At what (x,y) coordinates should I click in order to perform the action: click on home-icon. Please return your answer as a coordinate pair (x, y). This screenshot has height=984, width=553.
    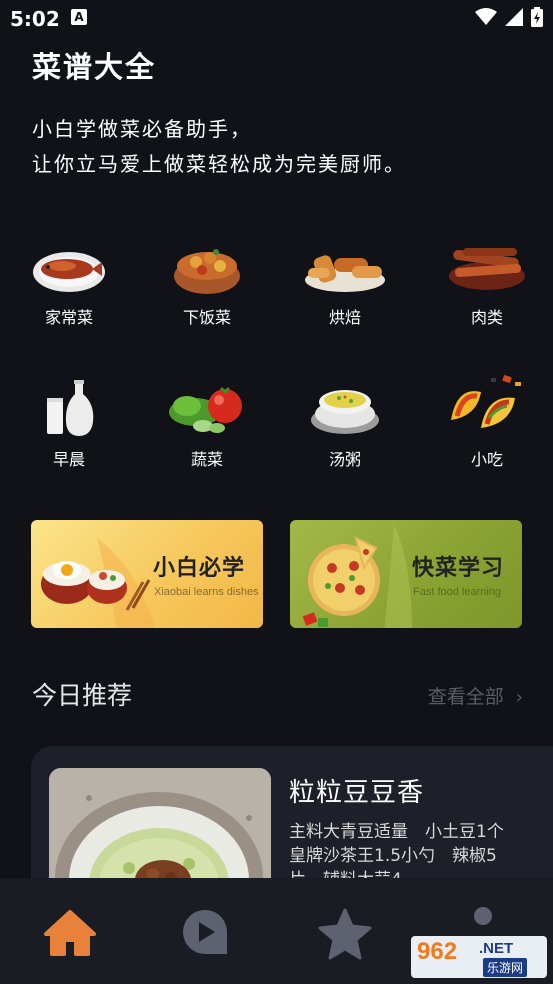
    Looking at the image, I should click on (70, 933).